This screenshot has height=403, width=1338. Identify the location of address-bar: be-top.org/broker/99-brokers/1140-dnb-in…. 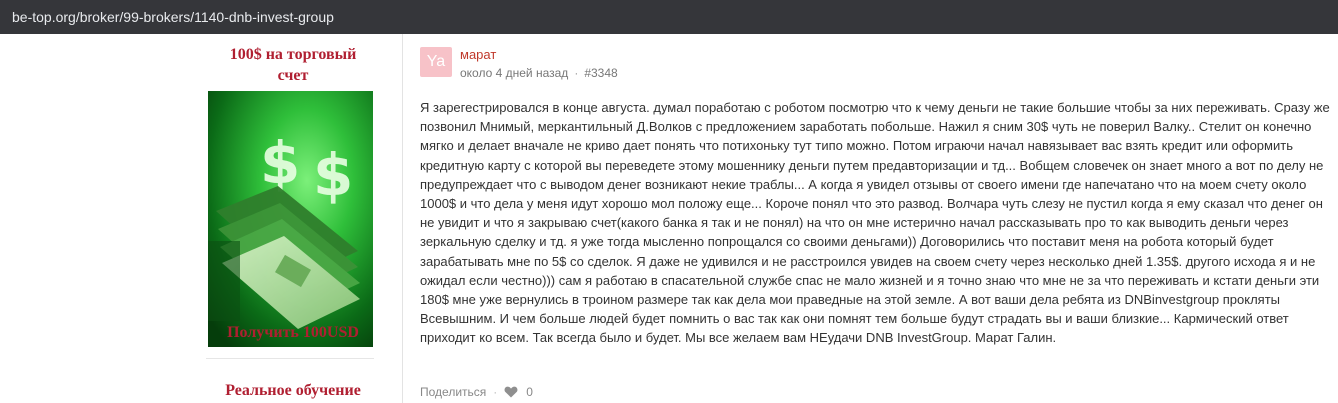
(669, 17).